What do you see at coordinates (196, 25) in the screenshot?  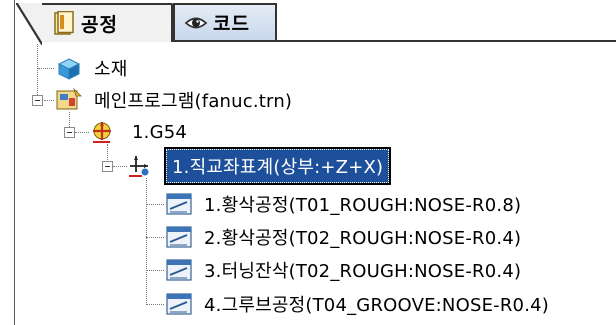 I see `eye-icon` at bounding box center [196, 25].